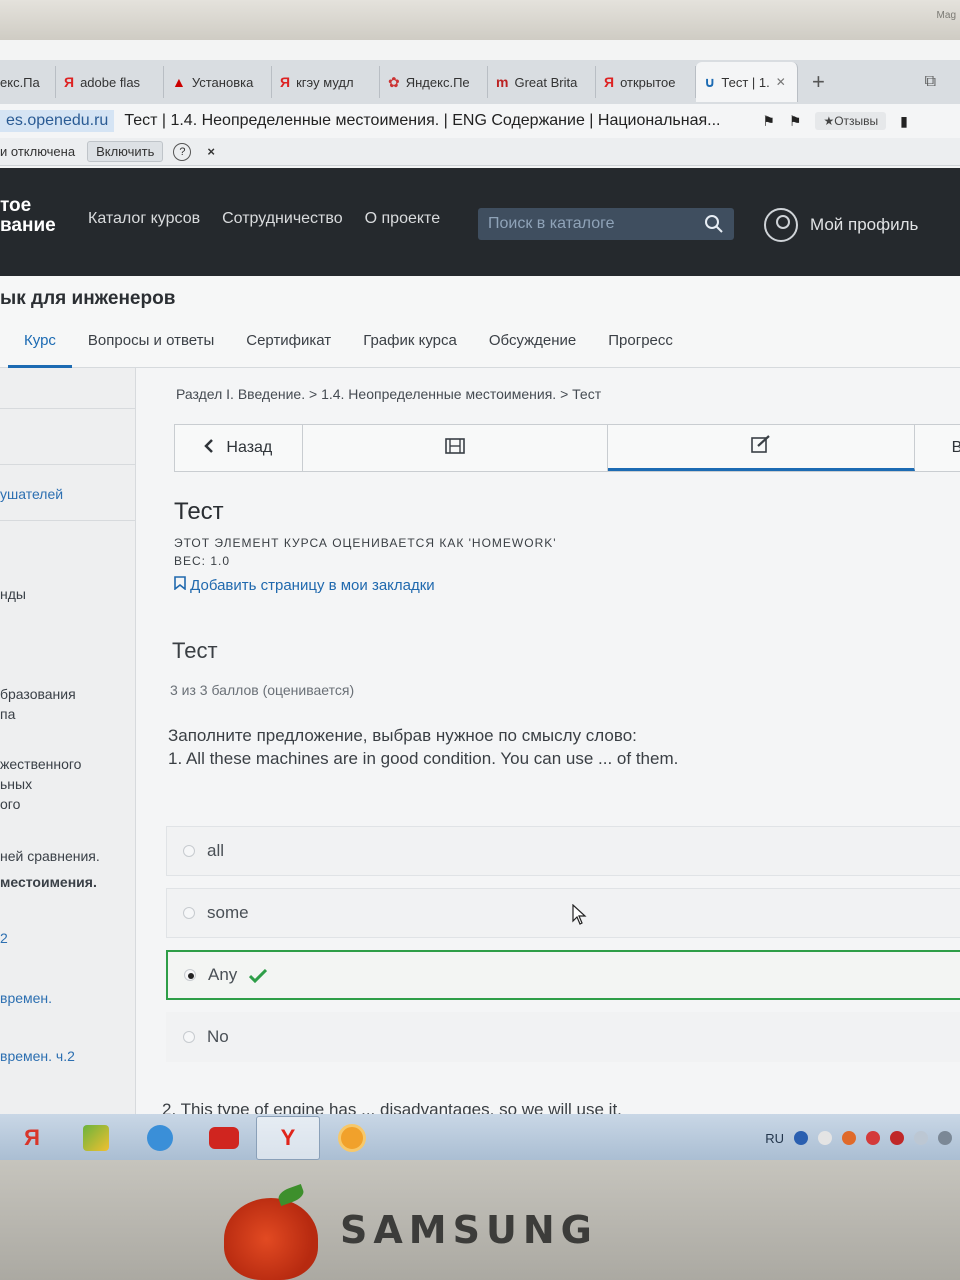 Image resolution: width=960 pixels, height=1280 pixels. What do you see at coordinates (218, 82) in the screenshot?
I see `browser-tab: ▲ Установка` at bounding box center [218, 82].